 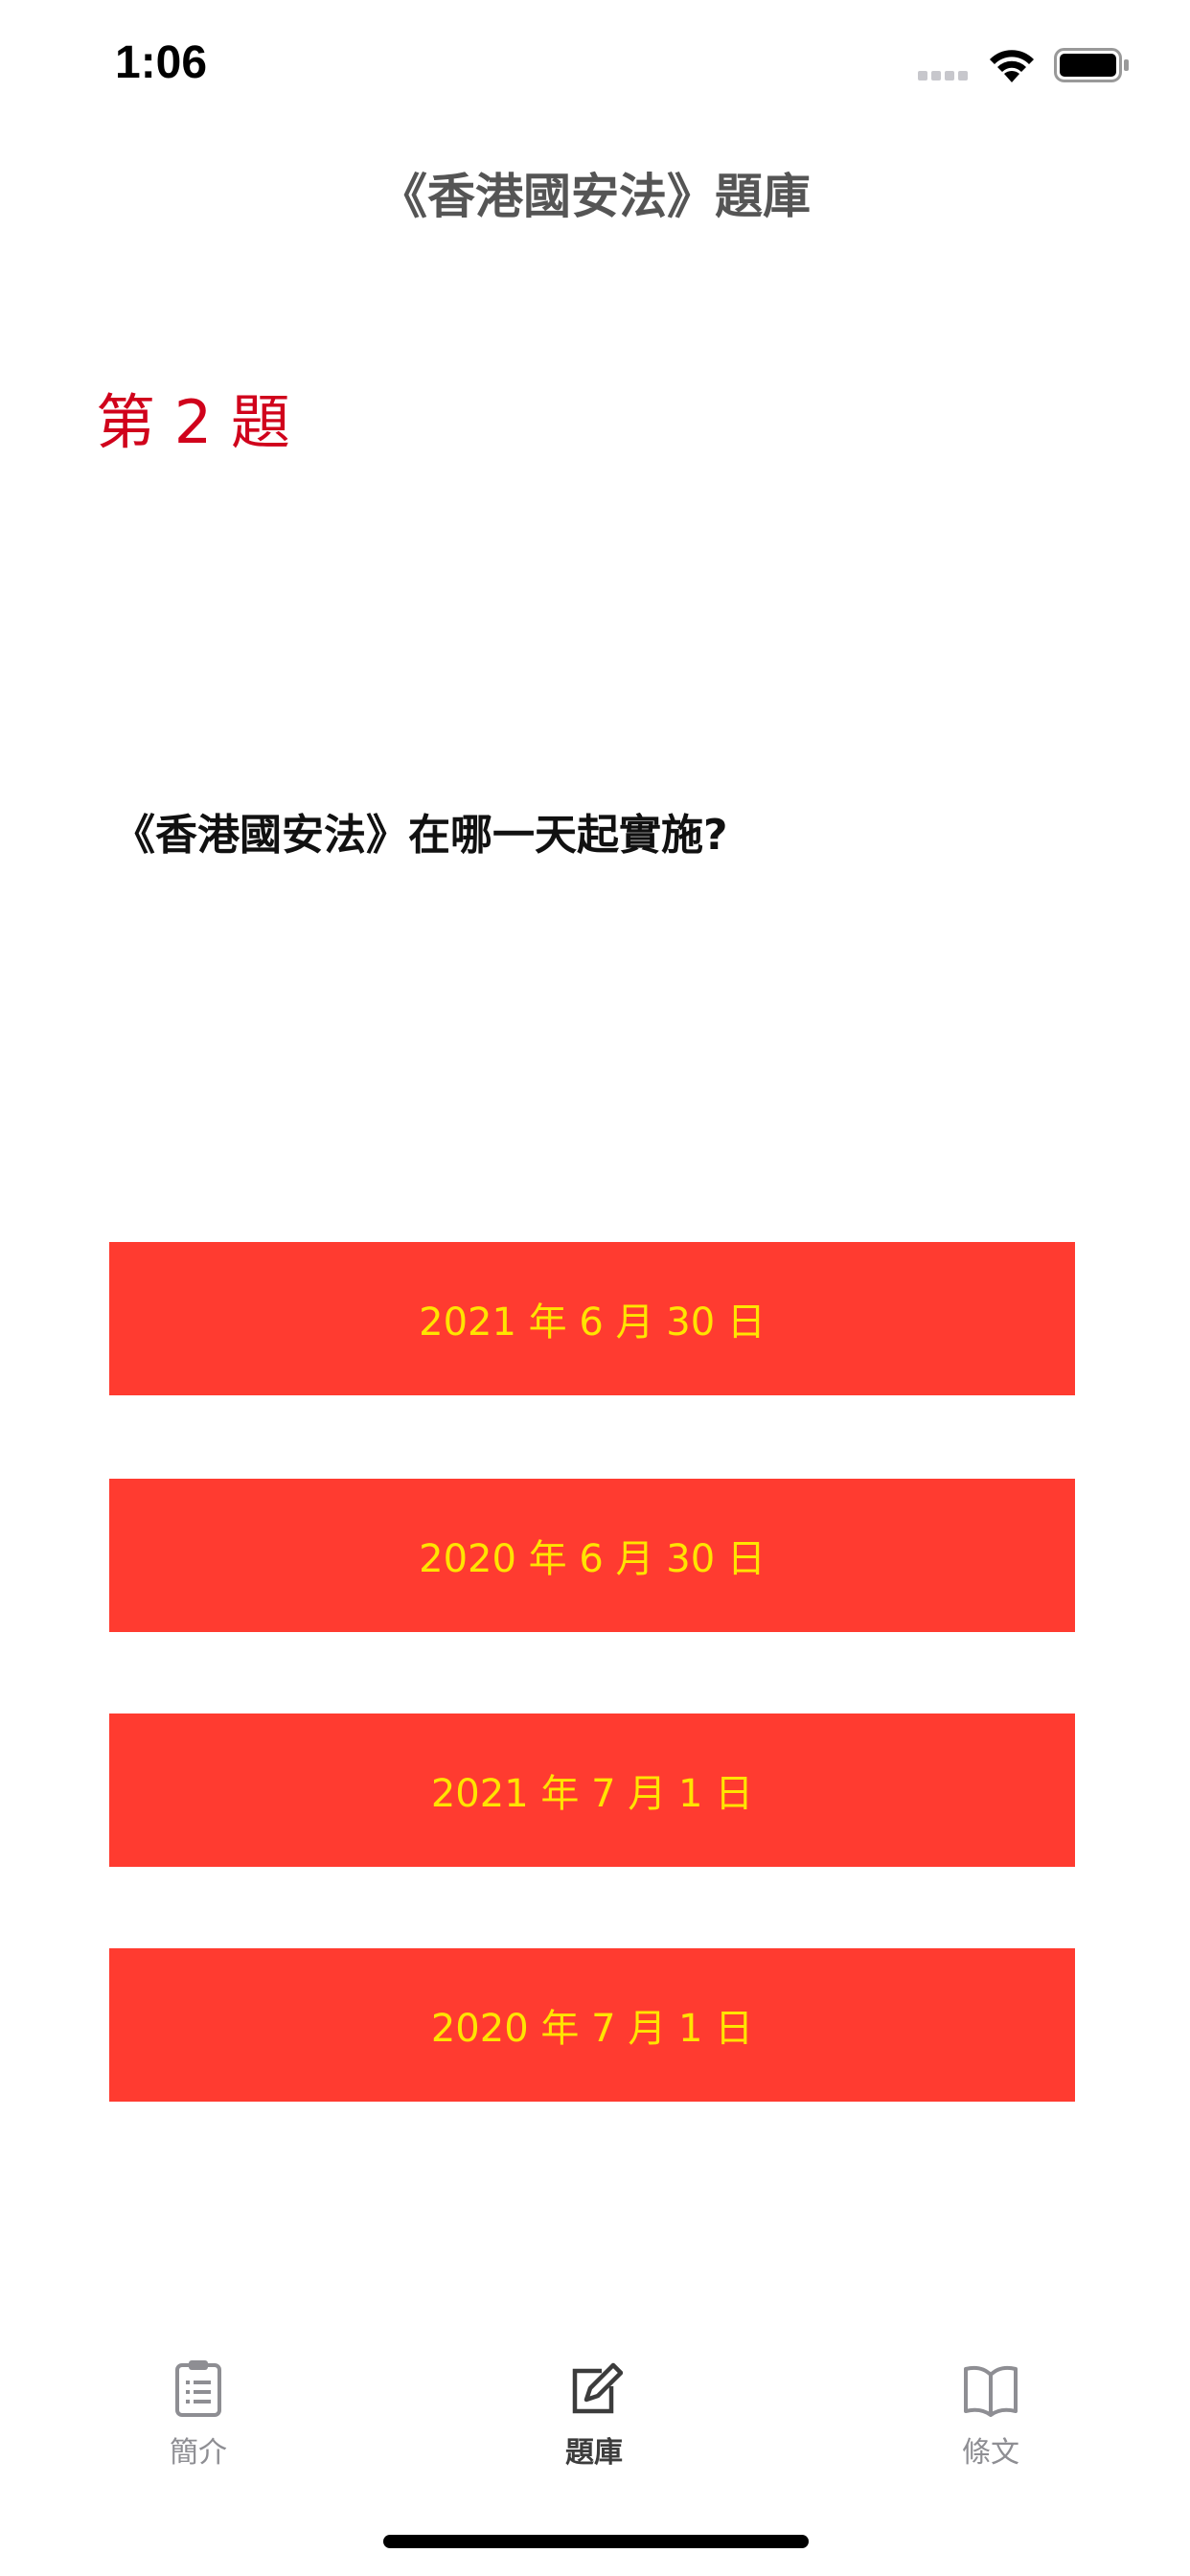 I want to click on clipboard-icon, so click(x=198, y=2388).